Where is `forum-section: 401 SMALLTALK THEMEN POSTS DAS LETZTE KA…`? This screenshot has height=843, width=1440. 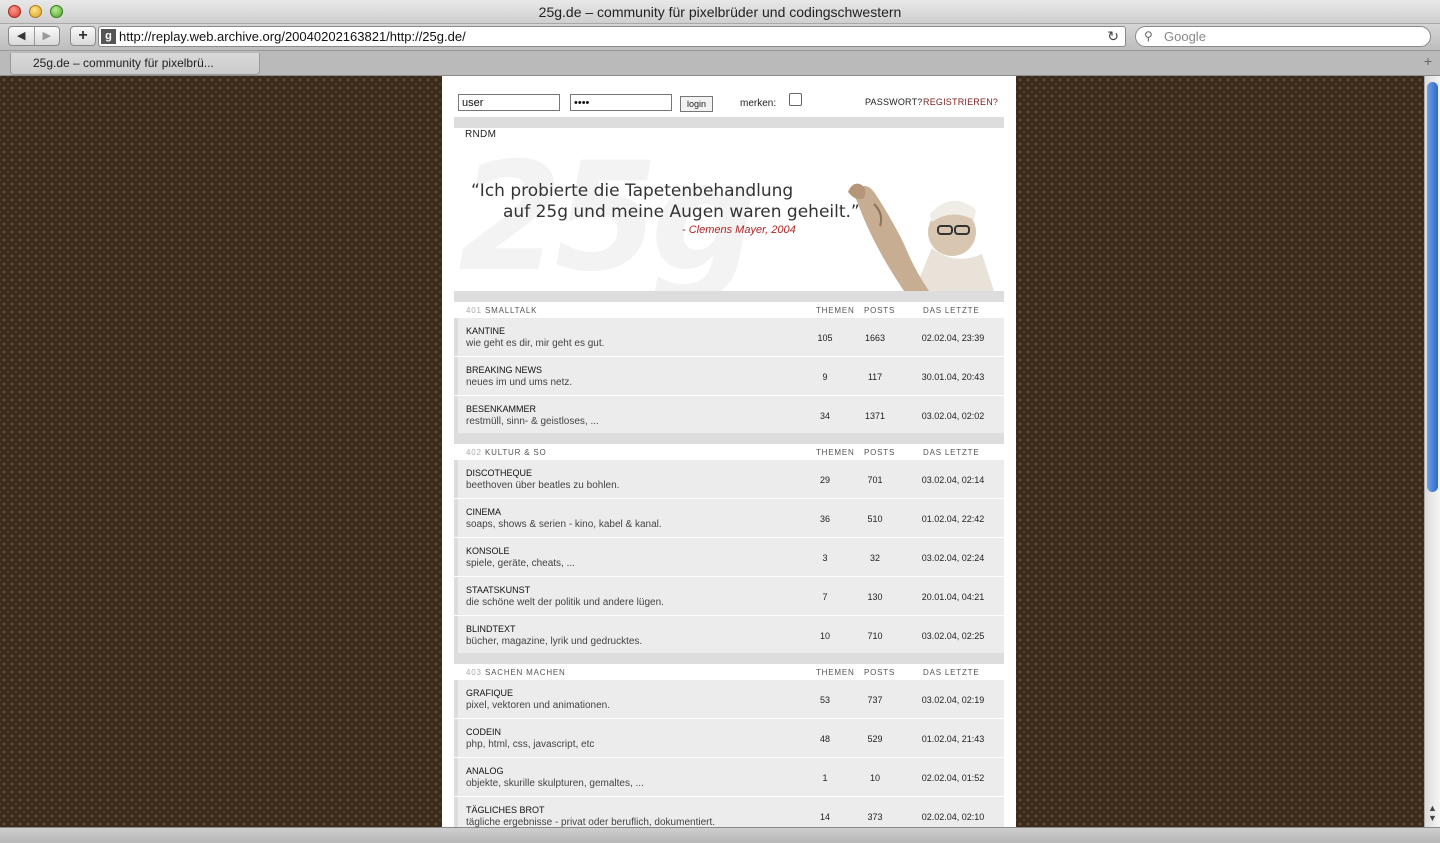
forum-section: 401 SMALLTALK THEMEN POSTS DAS LETZTE KA… is located at coordinates (729, 368).